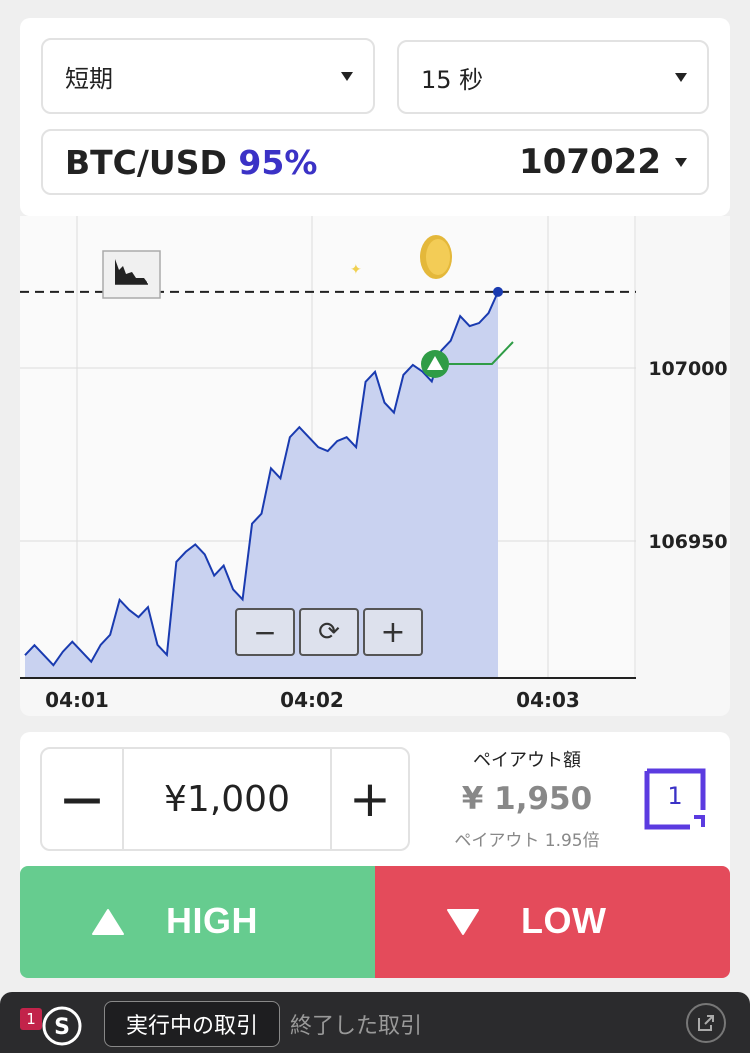 Image resolution: width=750 pixels, height=1053 pixels. I want to click on current-price: 107022, so click(590, 162).